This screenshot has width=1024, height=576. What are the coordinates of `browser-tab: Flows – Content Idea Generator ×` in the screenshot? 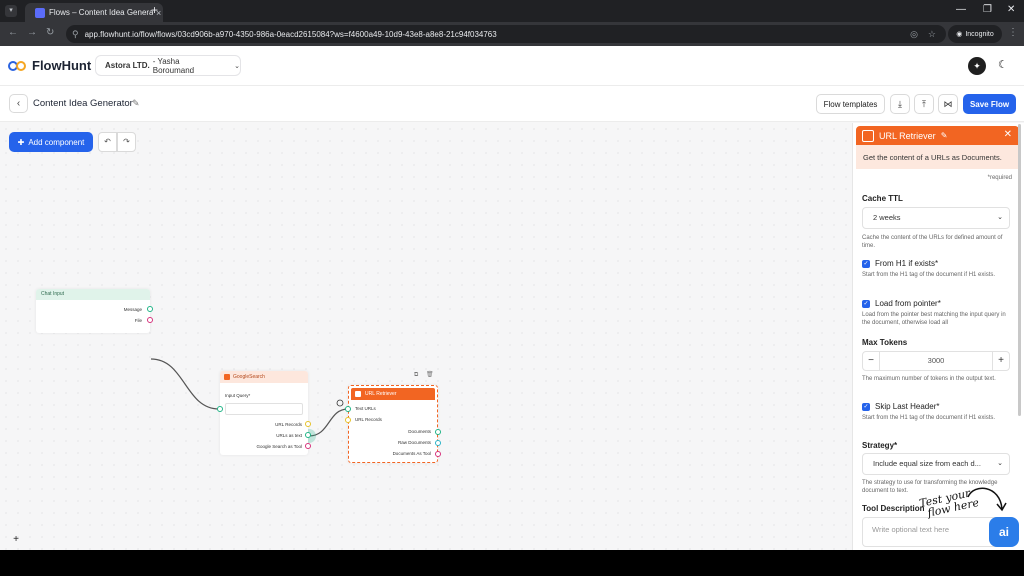 It's located at (94, 12).